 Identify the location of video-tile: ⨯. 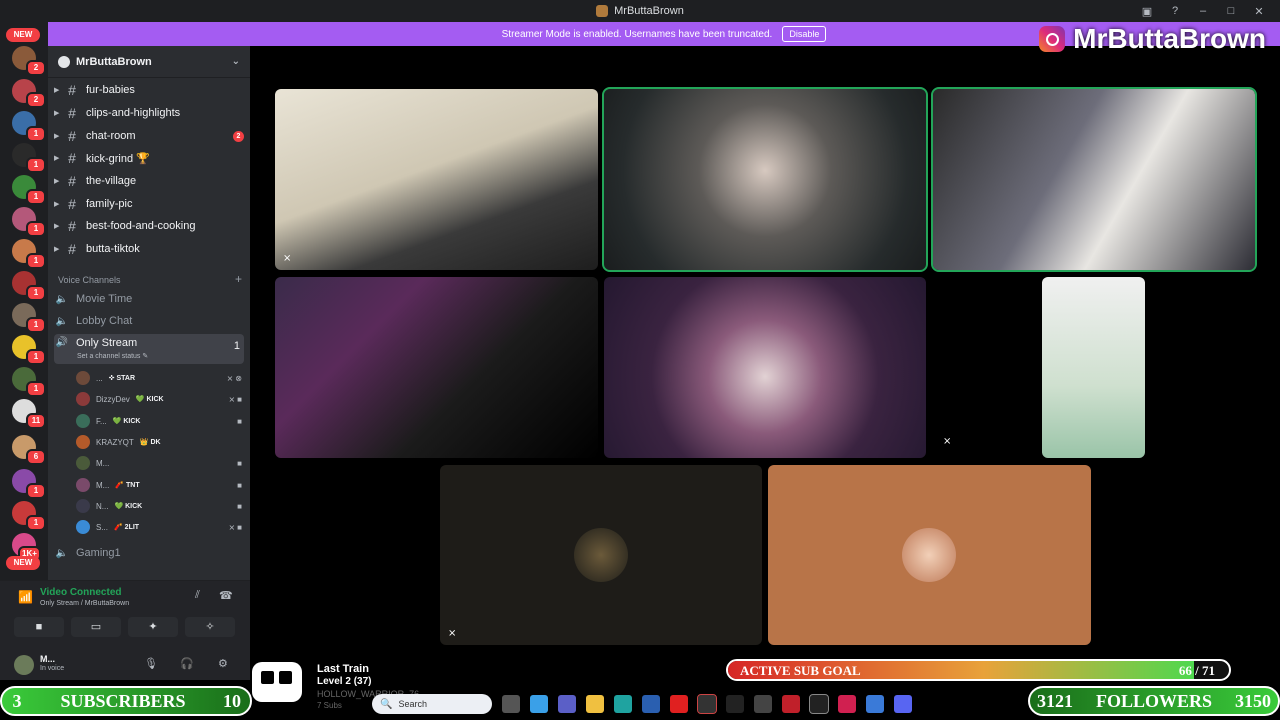
(436, 179).